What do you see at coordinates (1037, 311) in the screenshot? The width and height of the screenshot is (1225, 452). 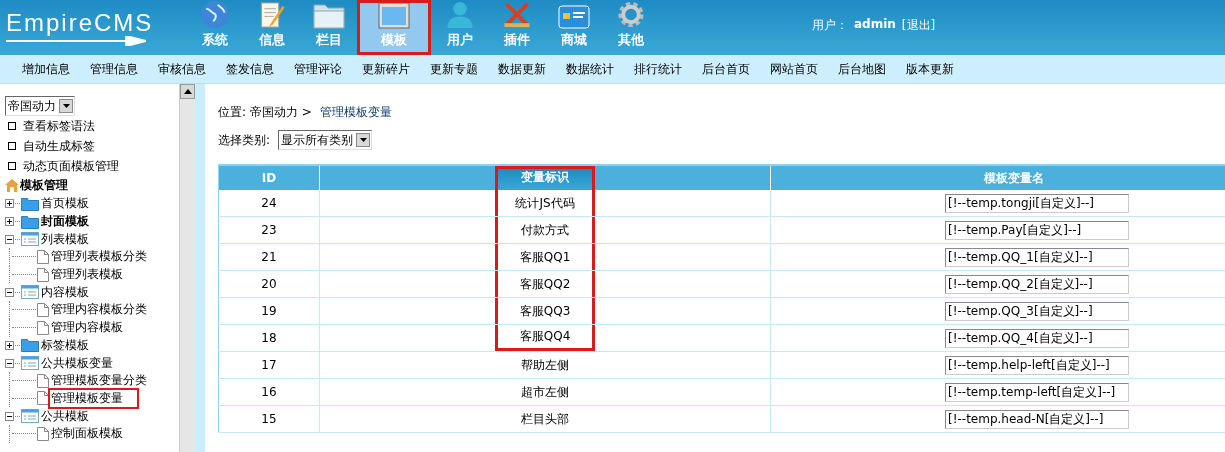 I see `variable-name-field: [!--temp.QQ_3[自定义]--]` at bounding box center [1037, 311].